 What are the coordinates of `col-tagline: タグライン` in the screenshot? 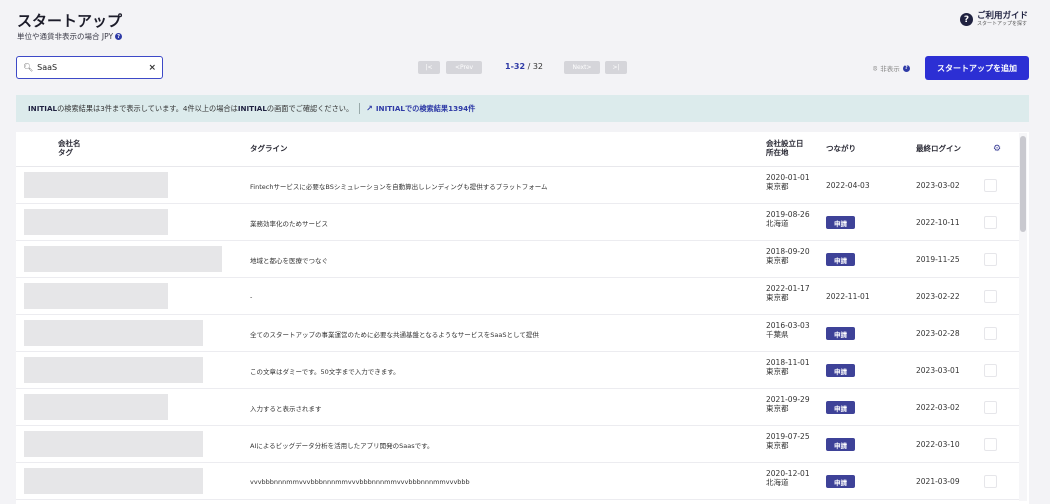 It's located at (269, 149).